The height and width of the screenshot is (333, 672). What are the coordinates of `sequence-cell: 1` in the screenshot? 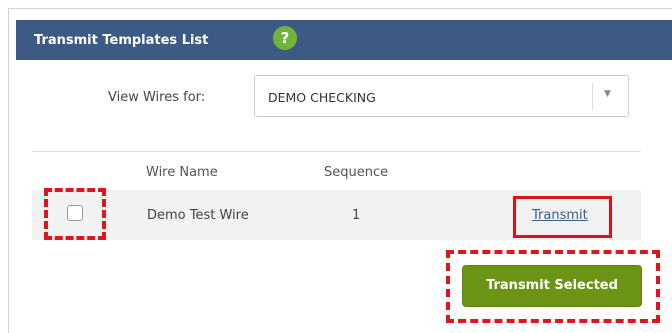 It's located at (356, 215).